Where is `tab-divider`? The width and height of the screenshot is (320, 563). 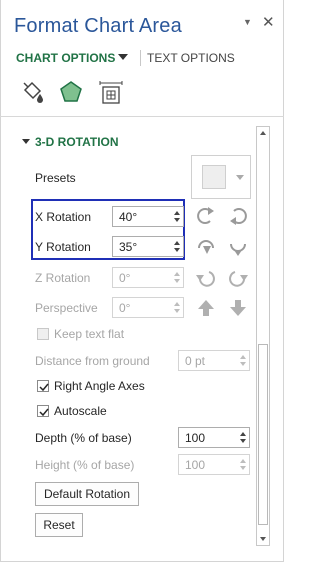
tab-divider is located at coordinates (140, 58).